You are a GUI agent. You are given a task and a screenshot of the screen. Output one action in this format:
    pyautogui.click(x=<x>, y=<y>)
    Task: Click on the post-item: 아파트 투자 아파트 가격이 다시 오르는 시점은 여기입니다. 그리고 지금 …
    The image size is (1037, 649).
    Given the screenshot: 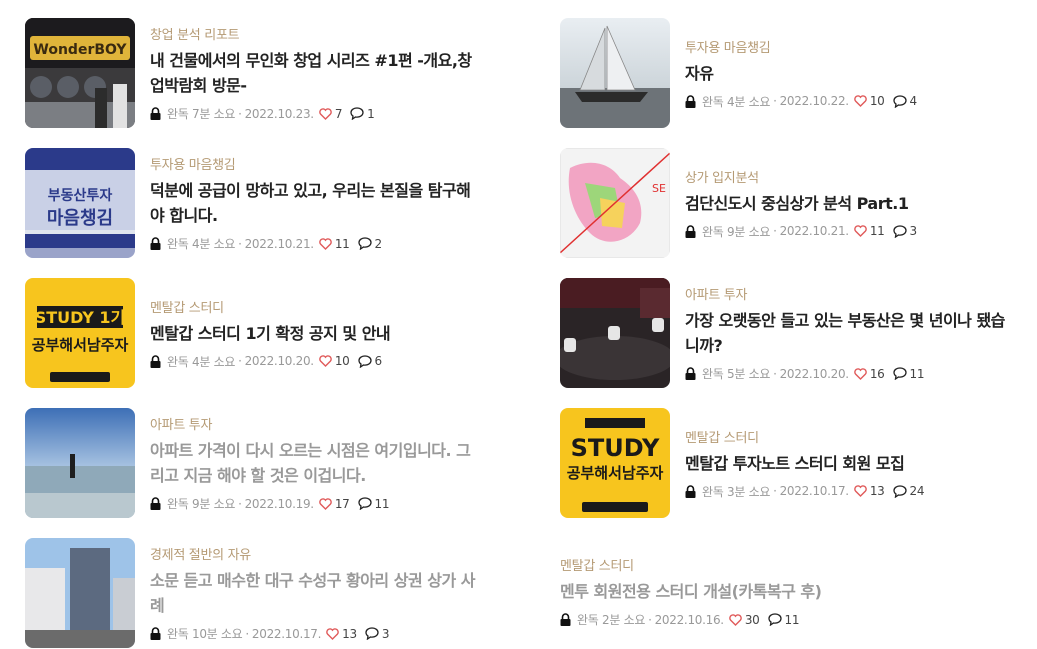 What is the action you would take?
    pyautogui.click(x=252, y=463)
    